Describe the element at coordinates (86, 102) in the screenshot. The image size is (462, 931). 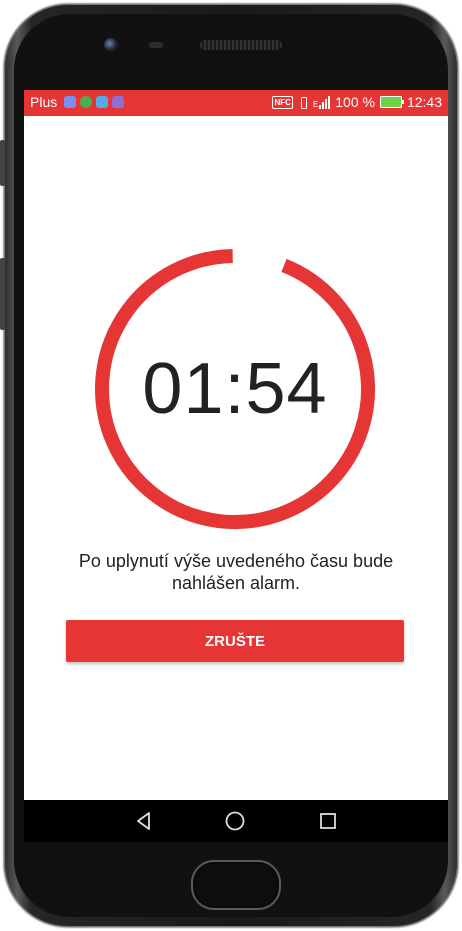
I see `globe-icon` at that location.